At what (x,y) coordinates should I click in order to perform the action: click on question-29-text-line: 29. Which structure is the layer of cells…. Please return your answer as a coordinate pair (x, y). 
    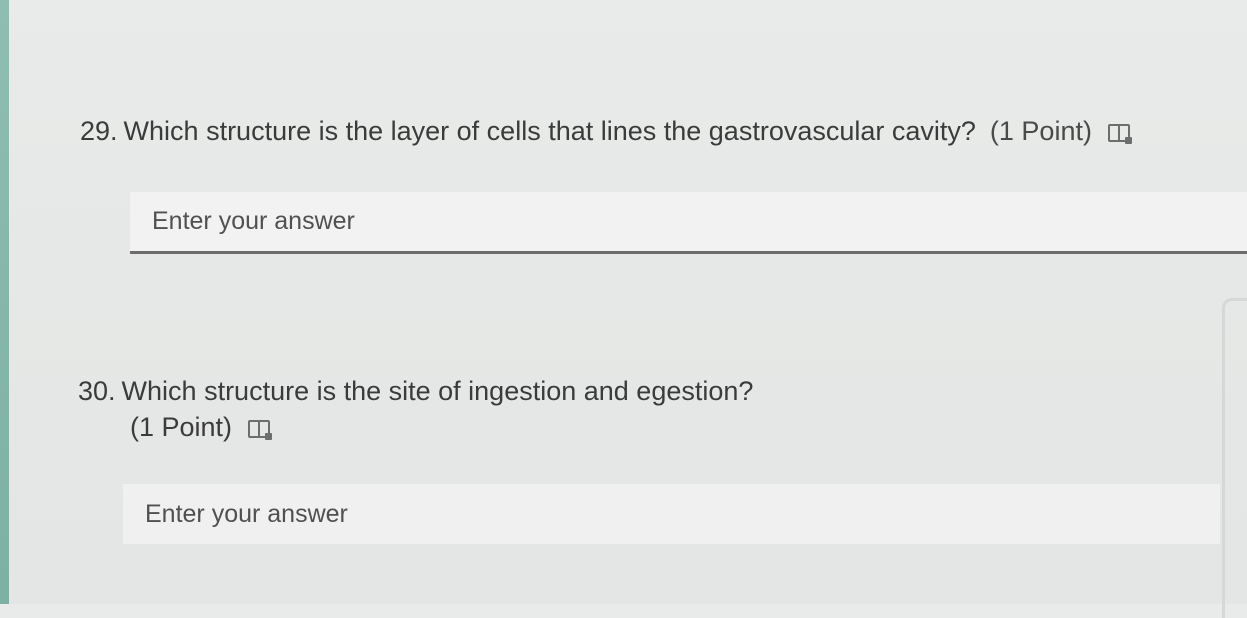
    Looking at the image, I should click on (606, 131).